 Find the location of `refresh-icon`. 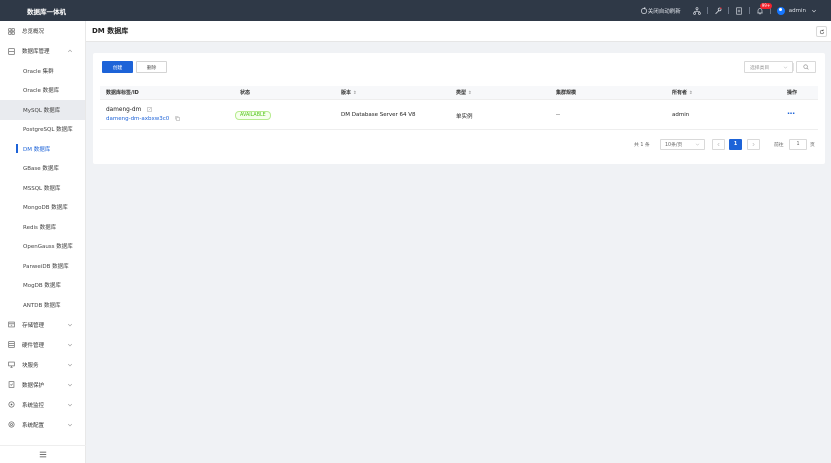

refresh-icon is located at coordinates (821, 31).